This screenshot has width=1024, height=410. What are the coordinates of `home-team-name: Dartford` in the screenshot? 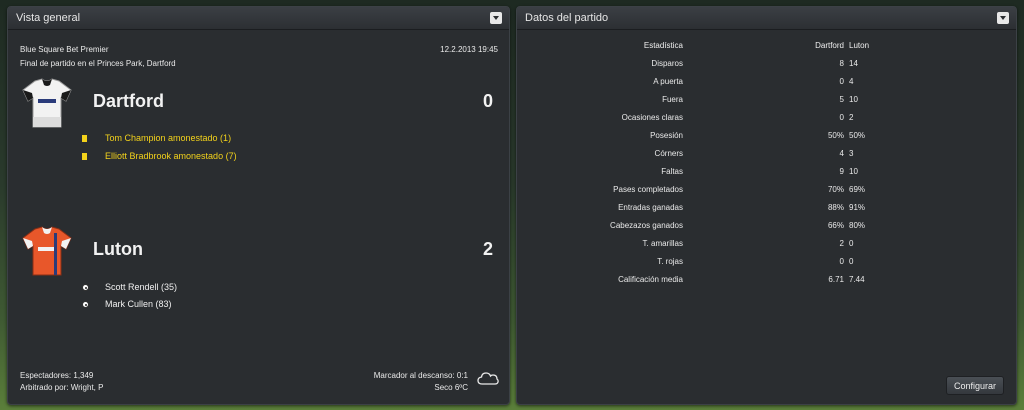 It's located at (128, 101).